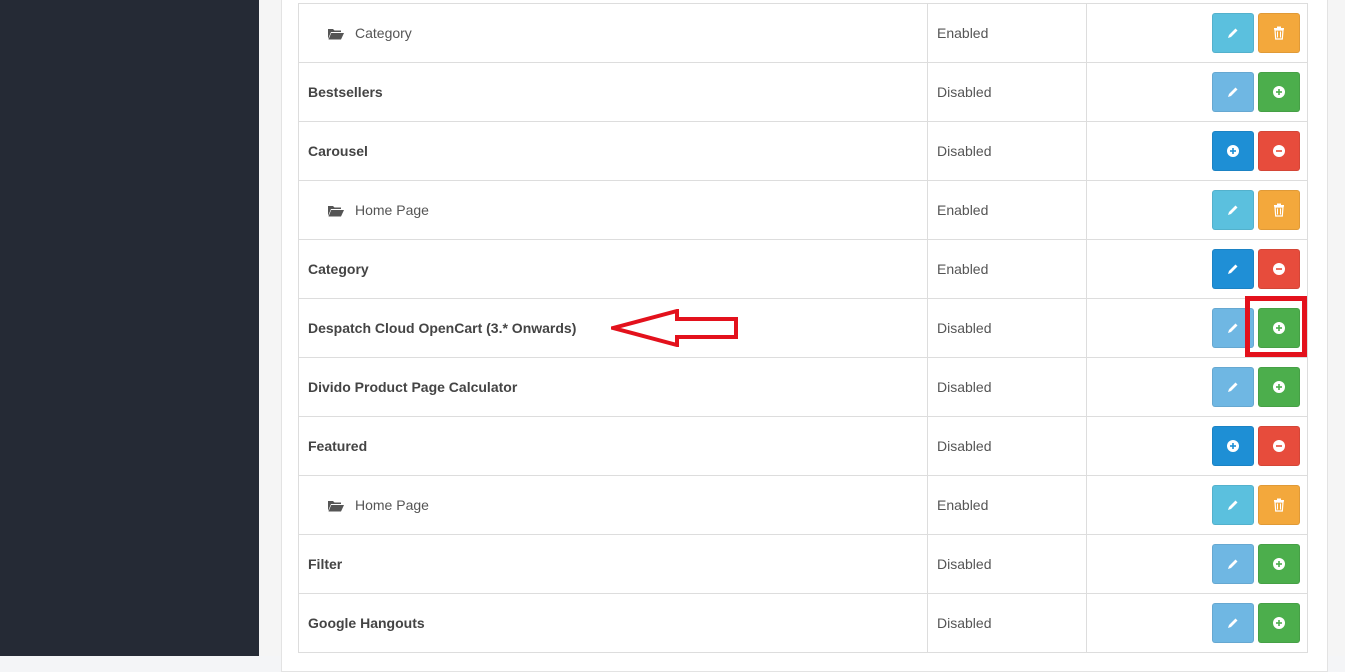 The image size is (1345, 672). What do you see at coordinates (1276, 326) in the screenshot?
I see `highlight-box` at bounding box center [1276, 326].